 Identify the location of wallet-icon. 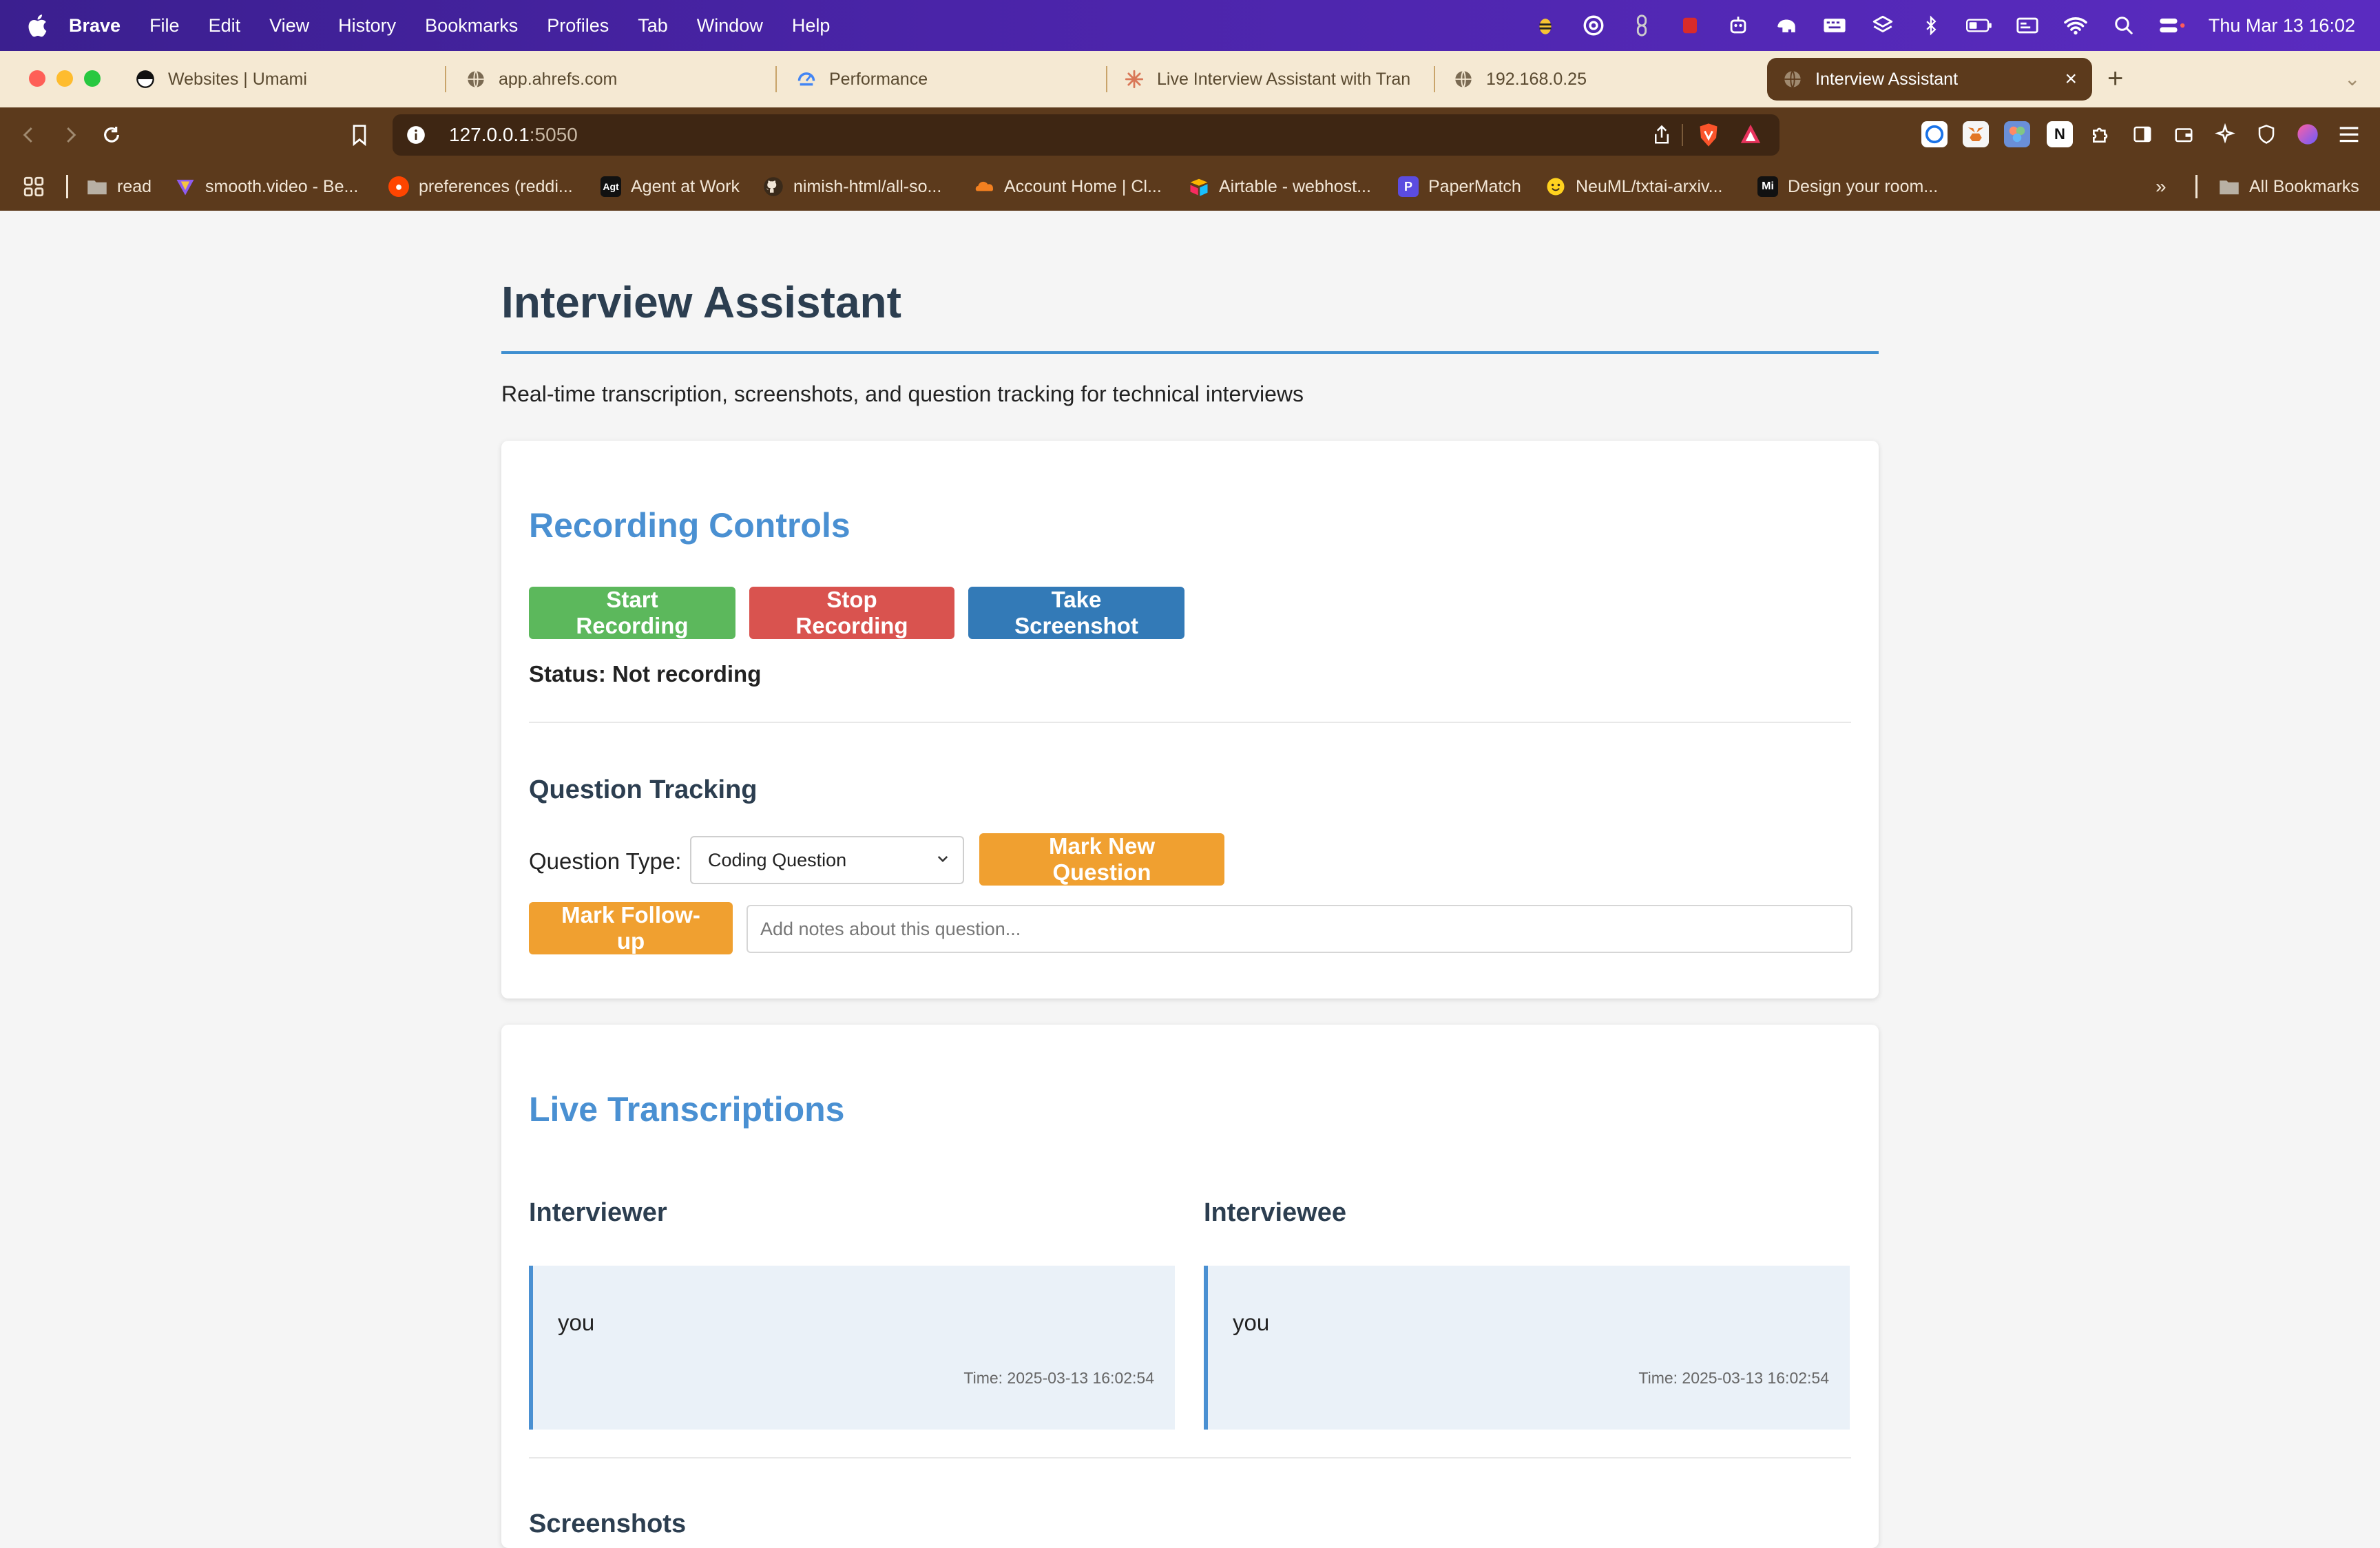
(2184, 134).